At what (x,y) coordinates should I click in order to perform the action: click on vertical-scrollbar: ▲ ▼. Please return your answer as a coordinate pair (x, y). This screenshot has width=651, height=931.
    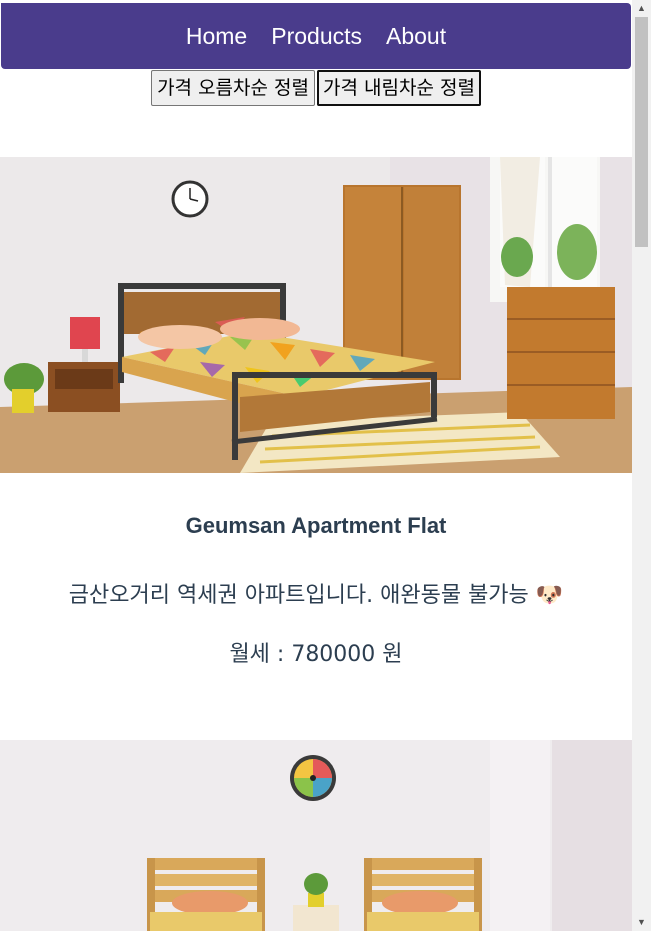
    Looking at the image, I should click on (641, 465).